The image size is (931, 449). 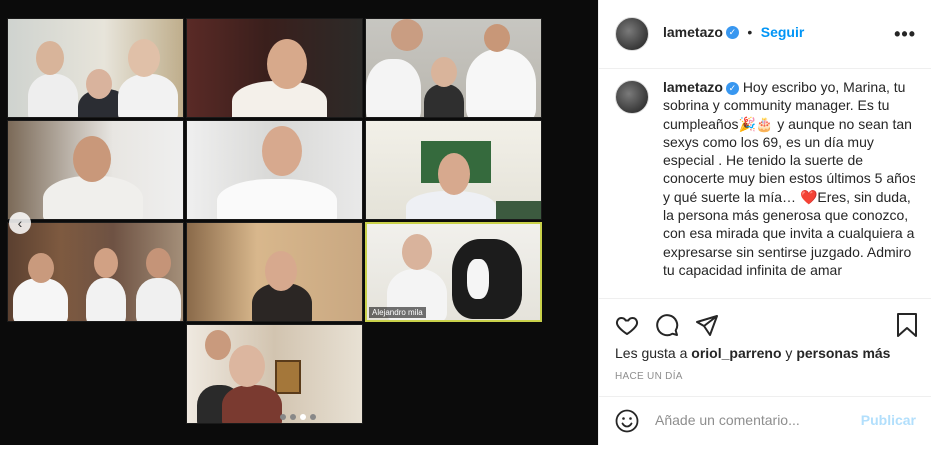 I want to click on like-button, so click(x=627, y=327).